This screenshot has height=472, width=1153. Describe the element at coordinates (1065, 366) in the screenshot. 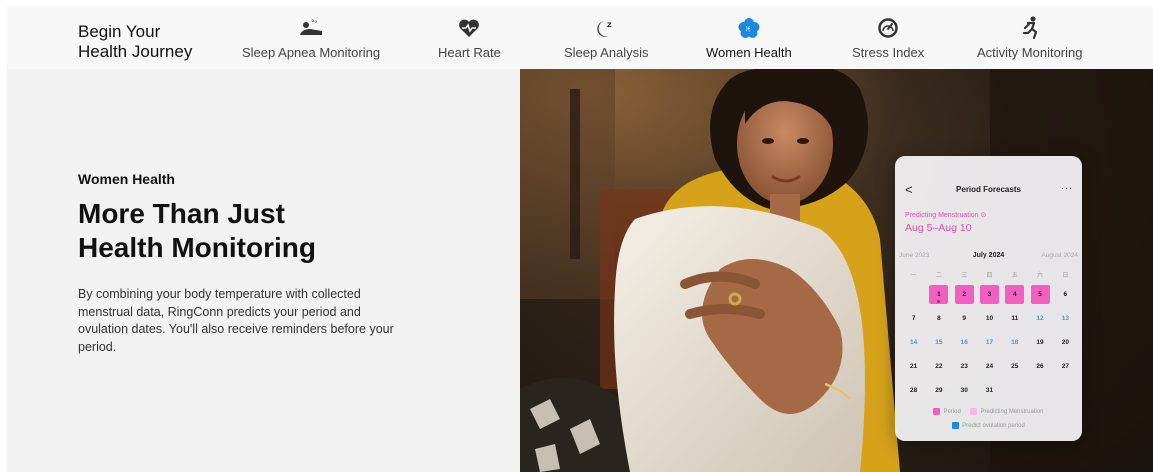

I see `calendar-day: 27` at that location.